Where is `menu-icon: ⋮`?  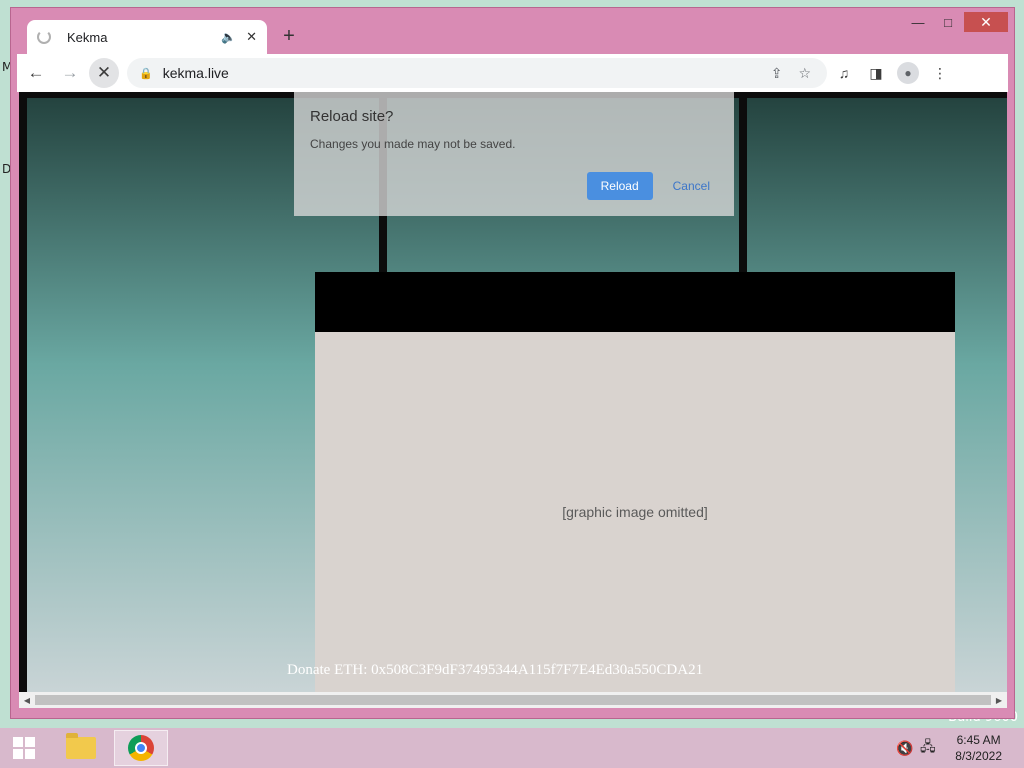
menu-icon: ⋮ is located at coordinates (940, 73).